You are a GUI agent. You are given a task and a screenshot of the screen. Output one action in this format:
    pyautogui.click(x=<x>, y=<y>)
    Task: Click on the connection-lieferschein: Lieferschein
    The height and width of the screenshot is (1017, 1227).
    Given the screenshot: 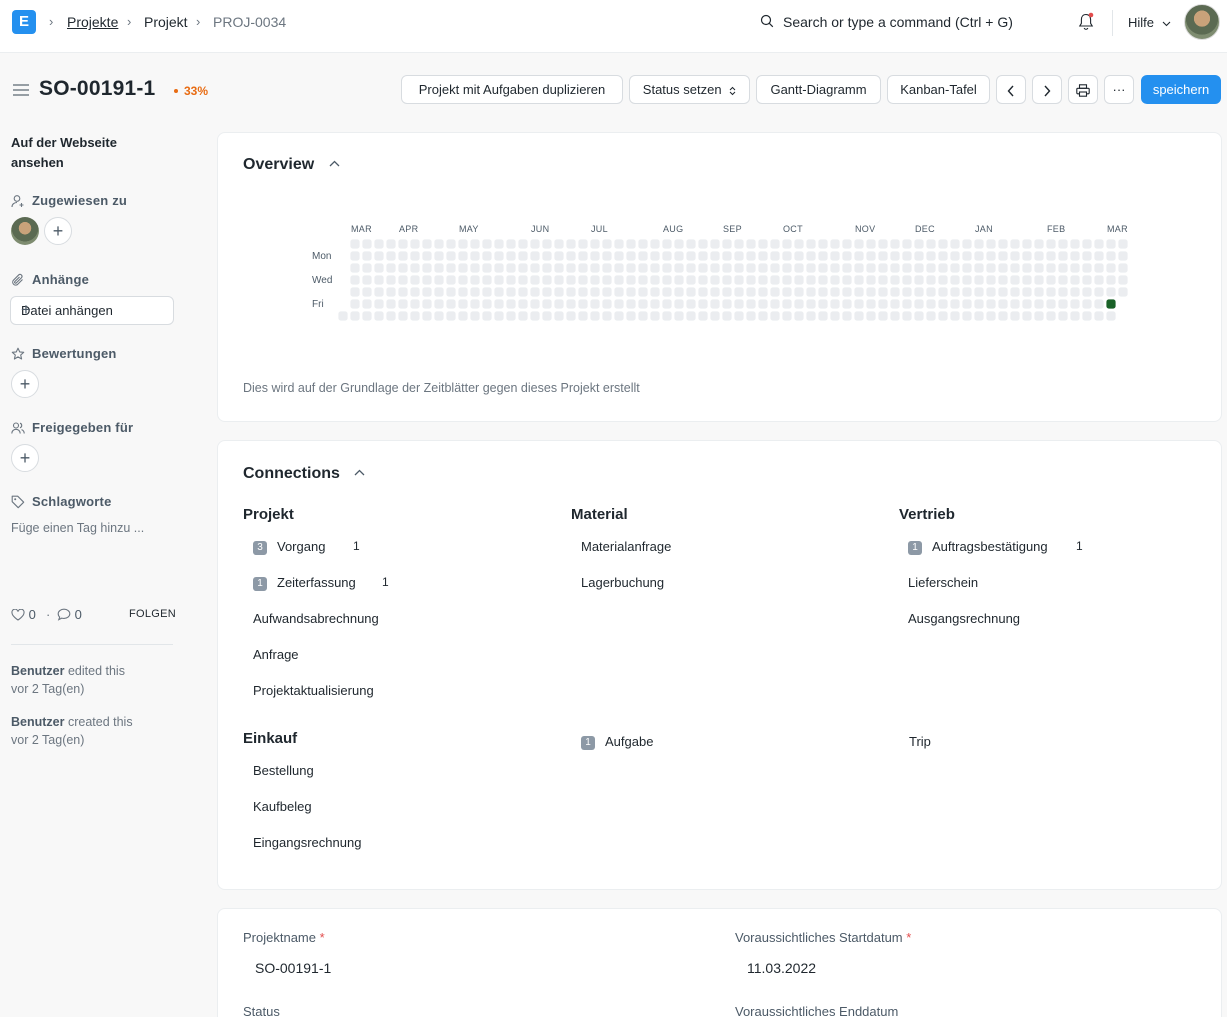 What is the action you would take?
    pyautogui.click(x=943, y=582)
    